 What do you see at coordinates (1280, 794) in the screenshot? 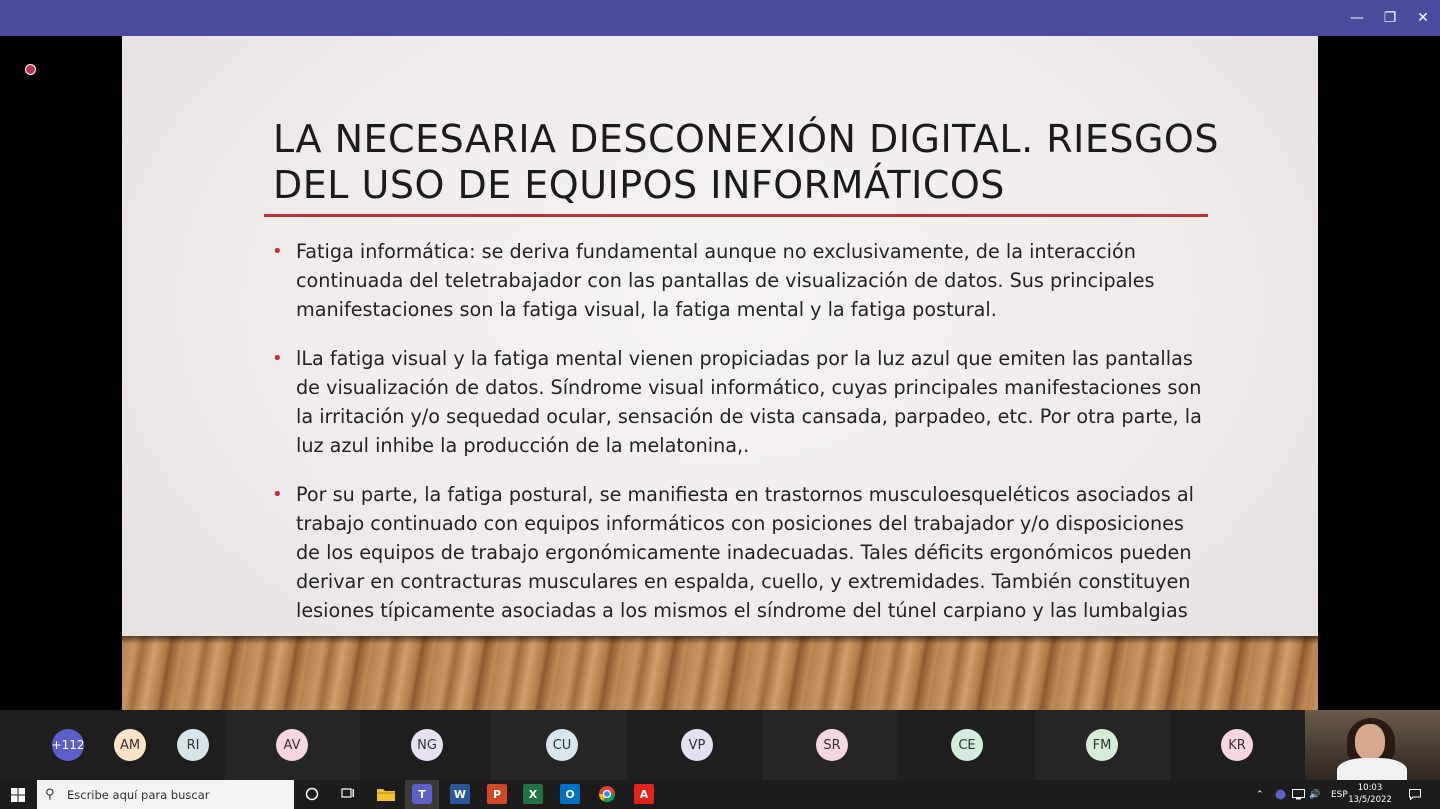
I see `teams-tray-icon` at bounding box center [1280, 794].